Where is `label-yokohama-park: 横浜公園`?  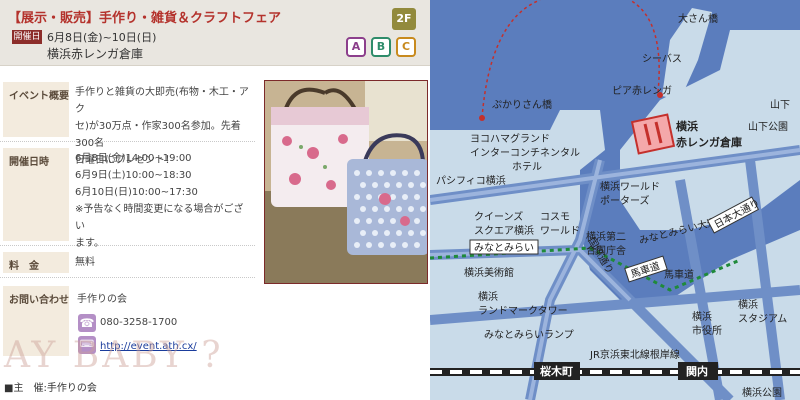
label-yokohama-park: 横浜公園 is located at coordinates (762, 392).